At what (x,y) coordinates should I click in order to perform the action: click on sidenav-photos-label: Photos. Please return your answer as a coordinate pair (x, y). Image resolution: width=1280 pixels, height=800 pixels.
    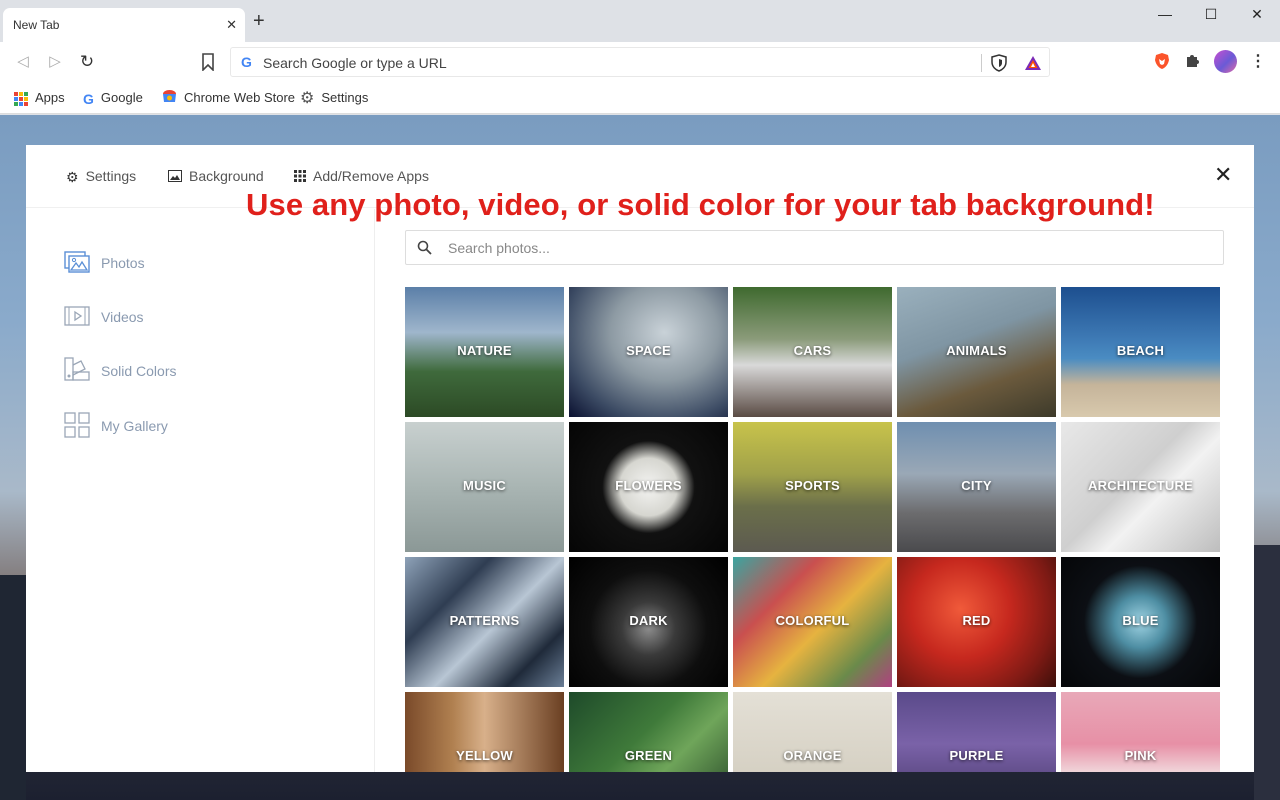
    Looking at the image, I should click on (123, 263).